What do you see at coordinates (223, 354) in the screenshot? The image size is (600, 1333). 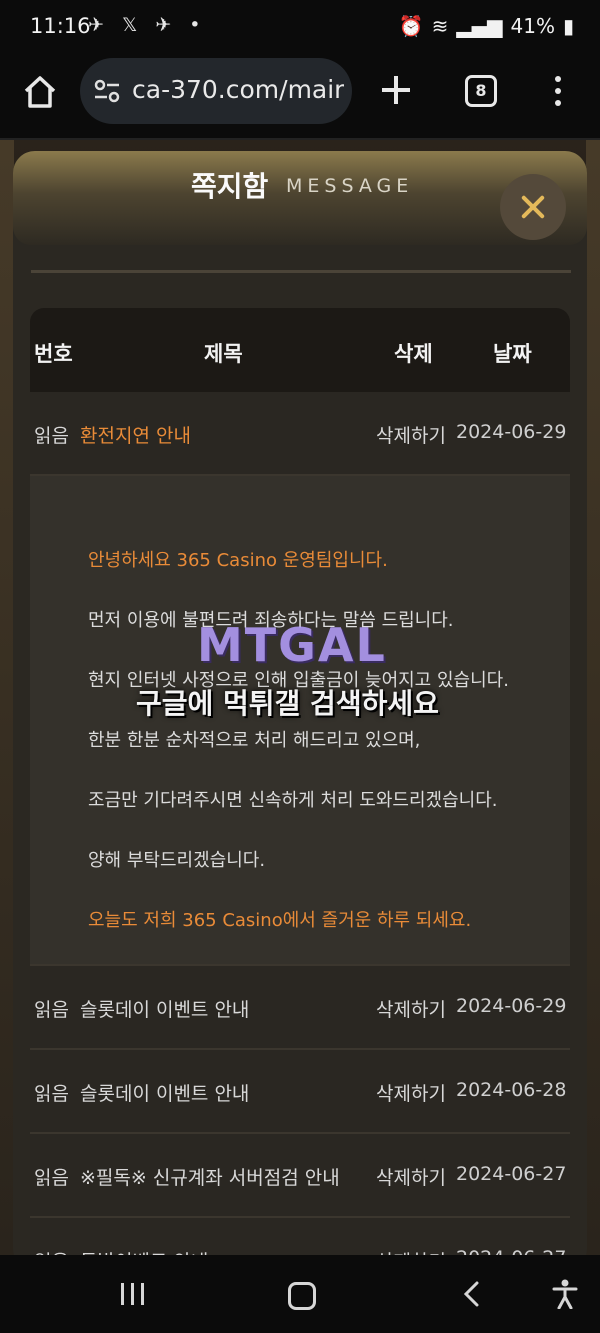 I see `header-title: 제목` at bounding box center [223, 354].